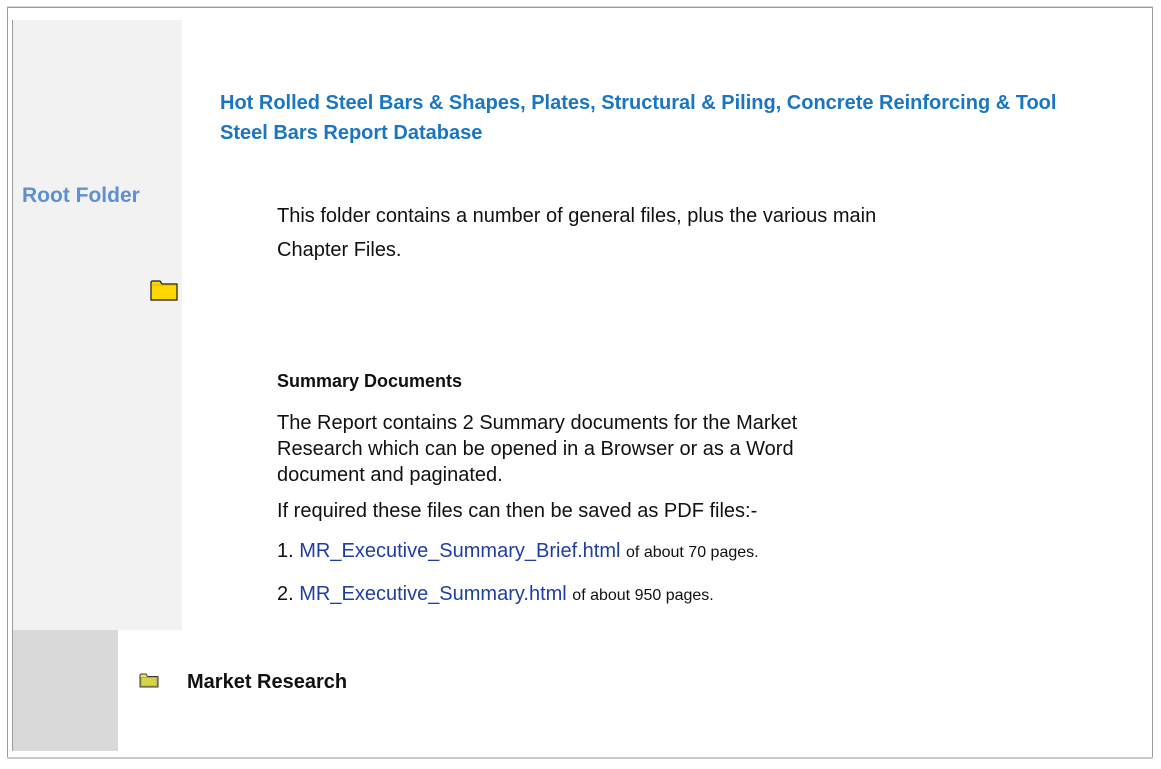 This screenshot has height=769, width=1161. What do you see at coordinates (65, 690) in the screenshot?
I see `sidebar-panel-lower` at bounding box center [65, 690].